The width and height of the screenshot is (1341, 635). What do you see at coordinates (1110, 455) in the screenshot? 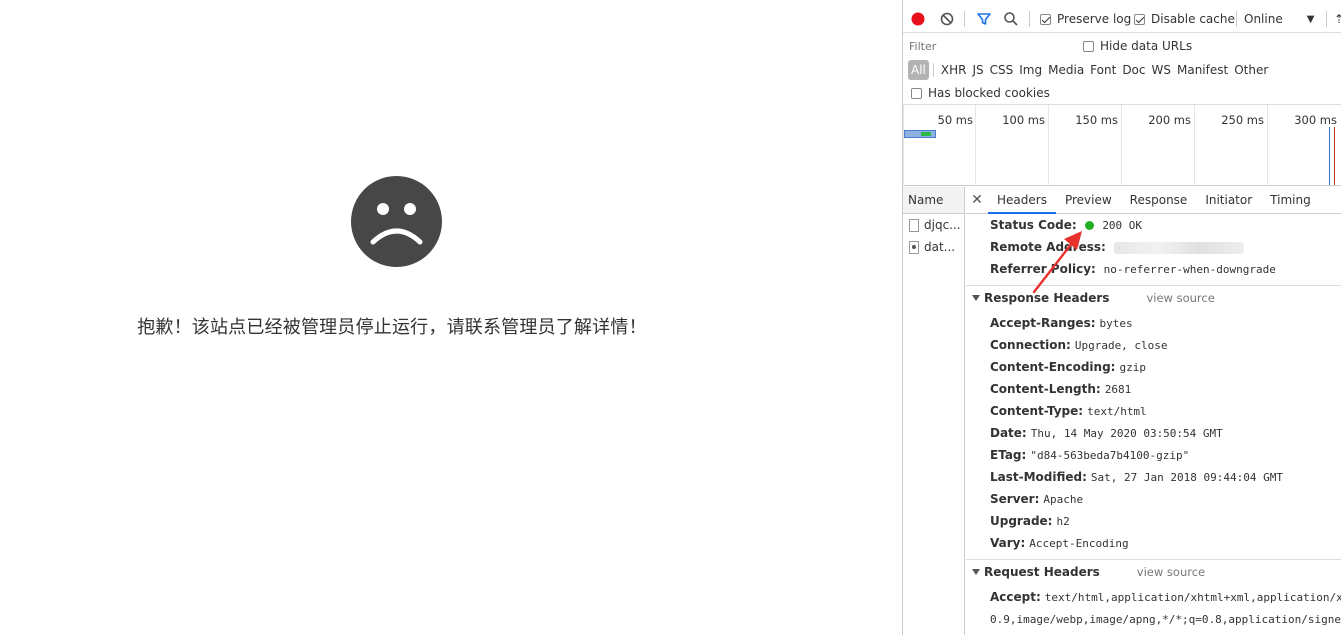
I see `header-value: "d84-563beda7b4100-gzip"` at bounding box center [1110, 455].